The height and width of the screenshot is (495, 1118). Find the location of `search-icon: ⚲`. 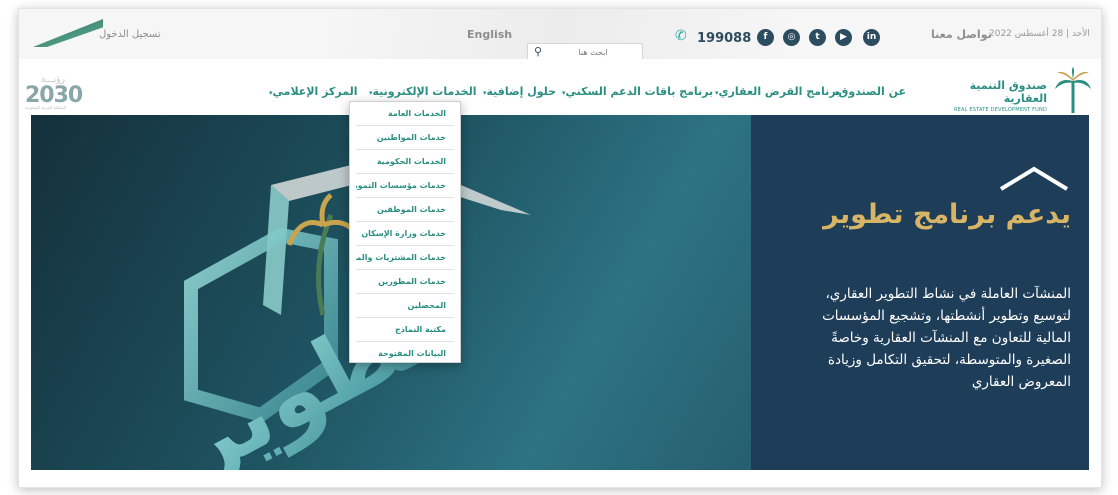

search-icon: ⚲ is located at coordinates (538, 51).